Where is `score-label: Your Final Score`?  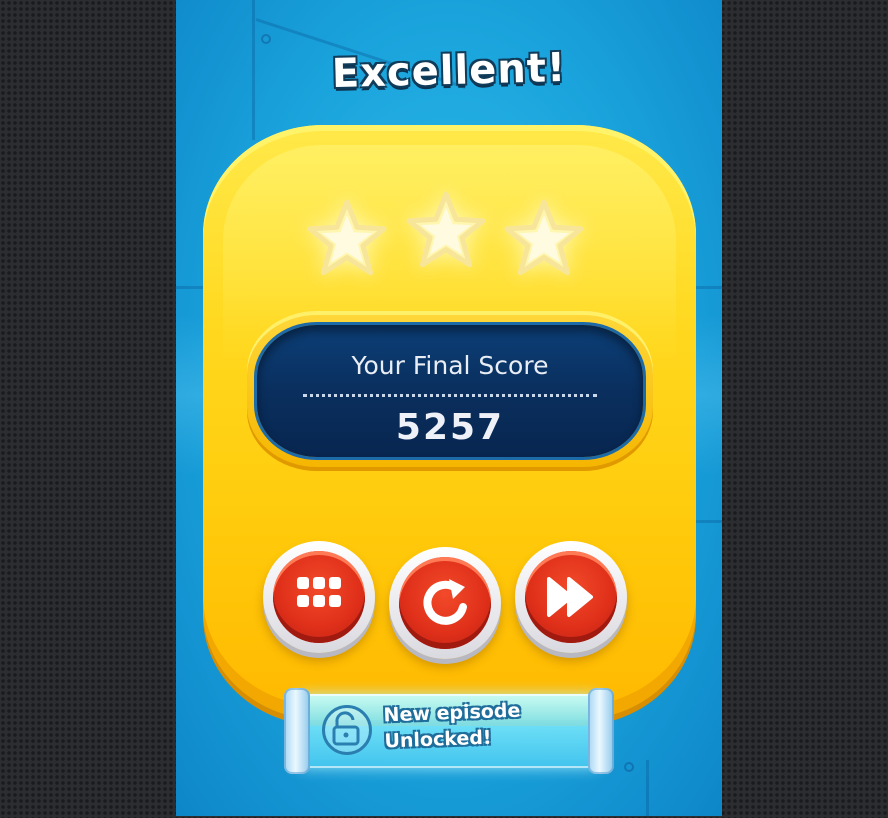
score-label: Your Final Score is located at coordinates (450, 365).